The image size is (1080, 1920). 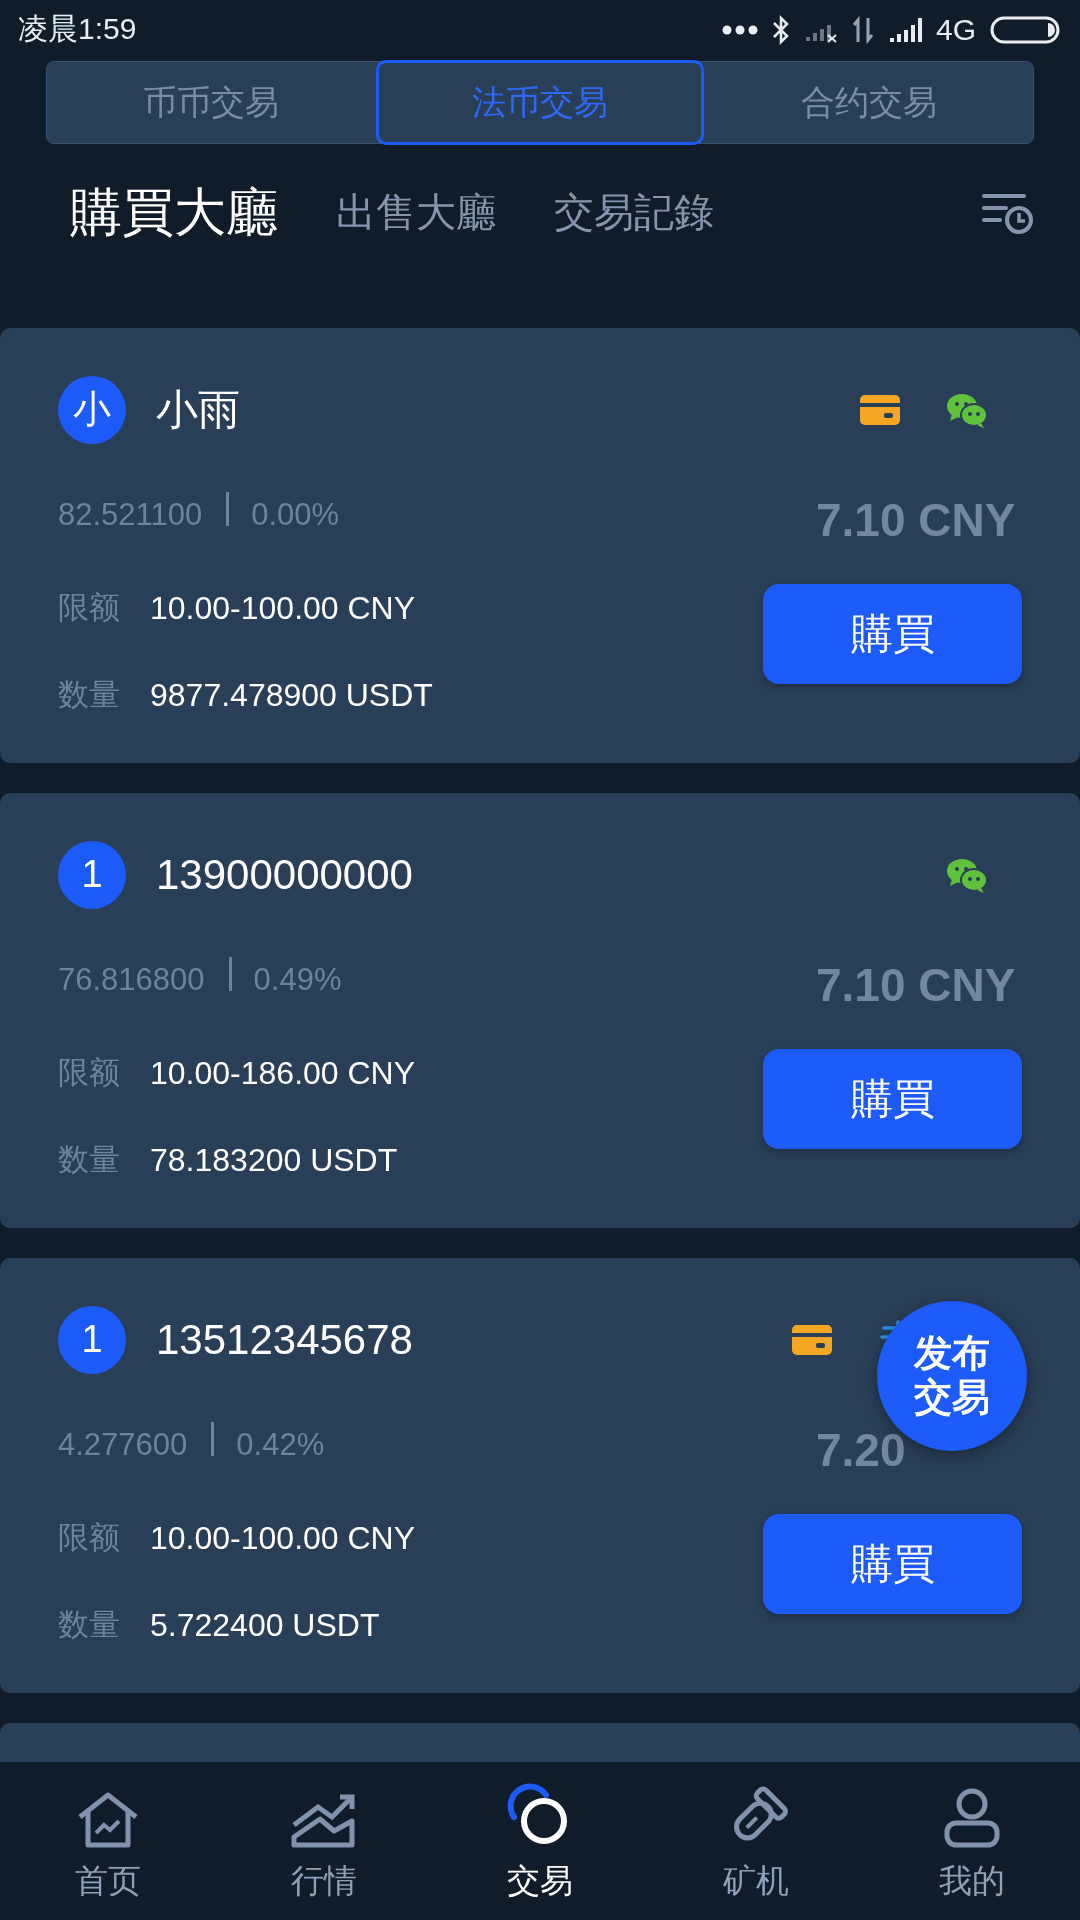 What do you see at coordinates (295, 514) in the screenshot?
I see `completion-rate: 0.00%` at bounding box center [295, 514].